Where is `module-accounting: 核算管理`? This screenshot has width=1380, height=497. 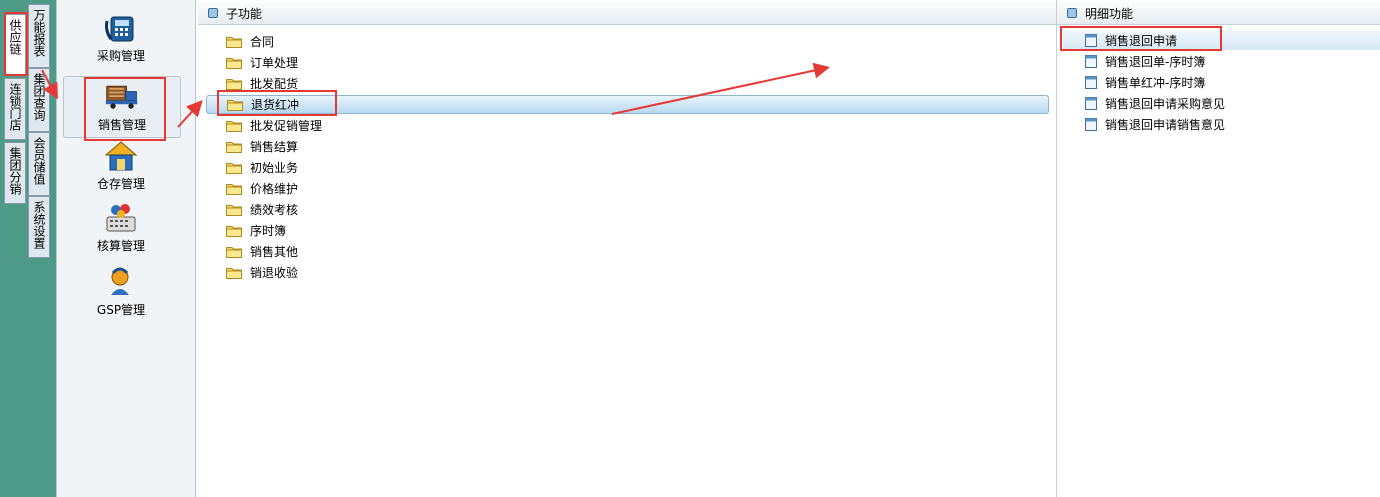 module-accounting: 核算管理 is located at coordinates (121, 228).